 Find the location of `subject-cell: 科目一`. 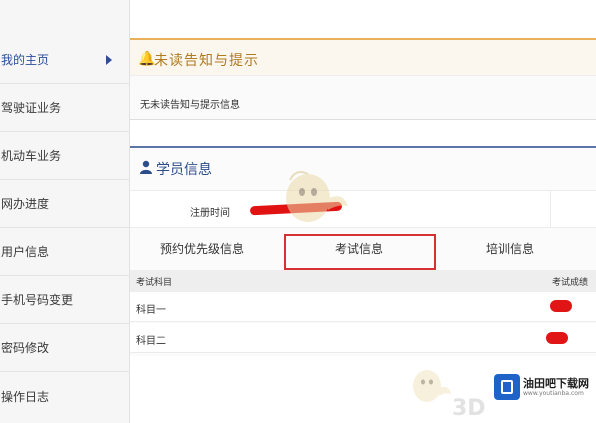

subject-cell: 科目一 is located at coordinates (151, 310).